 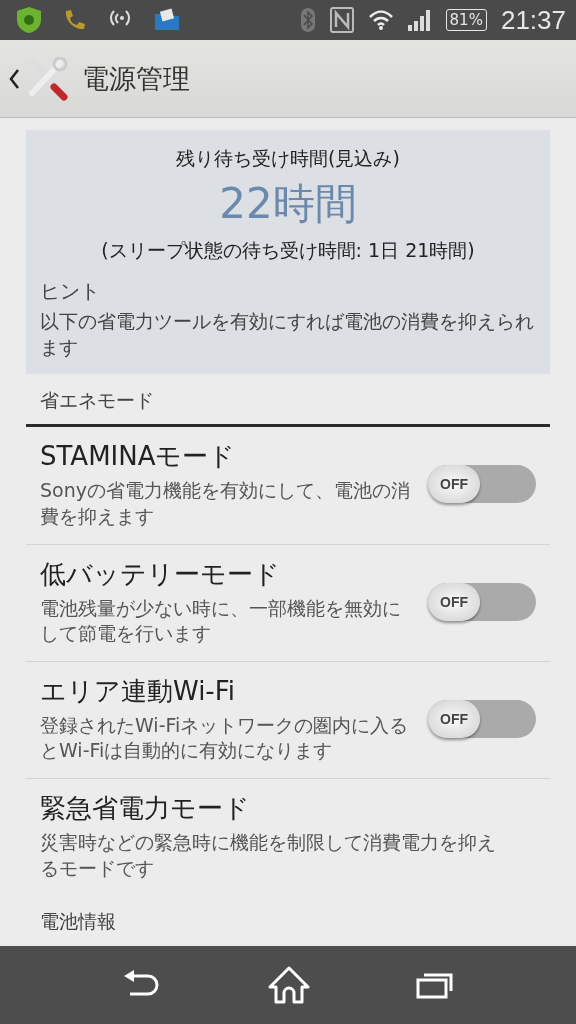 What do you see at coordinates (288, 250) in the screenshot?
I see `sleep-standby-detail: (スリープ状態の待ち受け時間: 1日 21時間)` at bounding box center [288, 250].